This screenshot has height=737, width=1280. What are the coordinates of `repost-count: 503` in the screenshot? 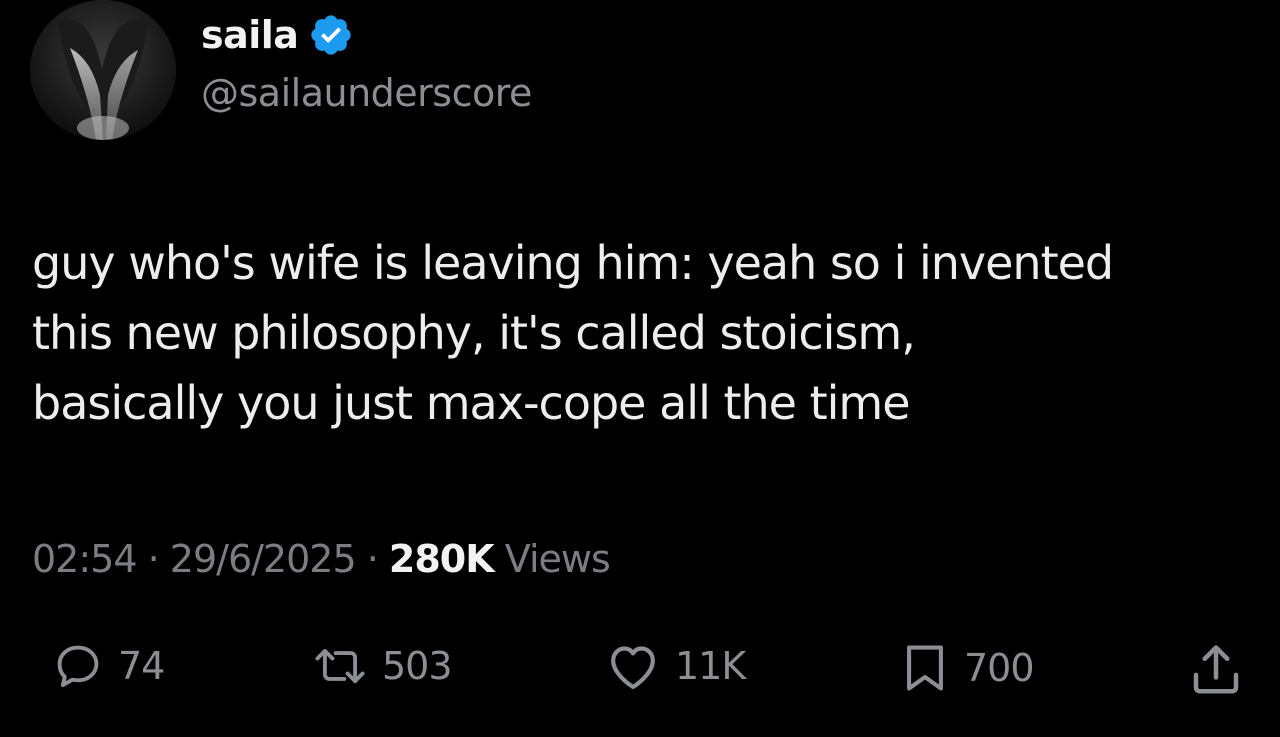 It's located at (417, 666).